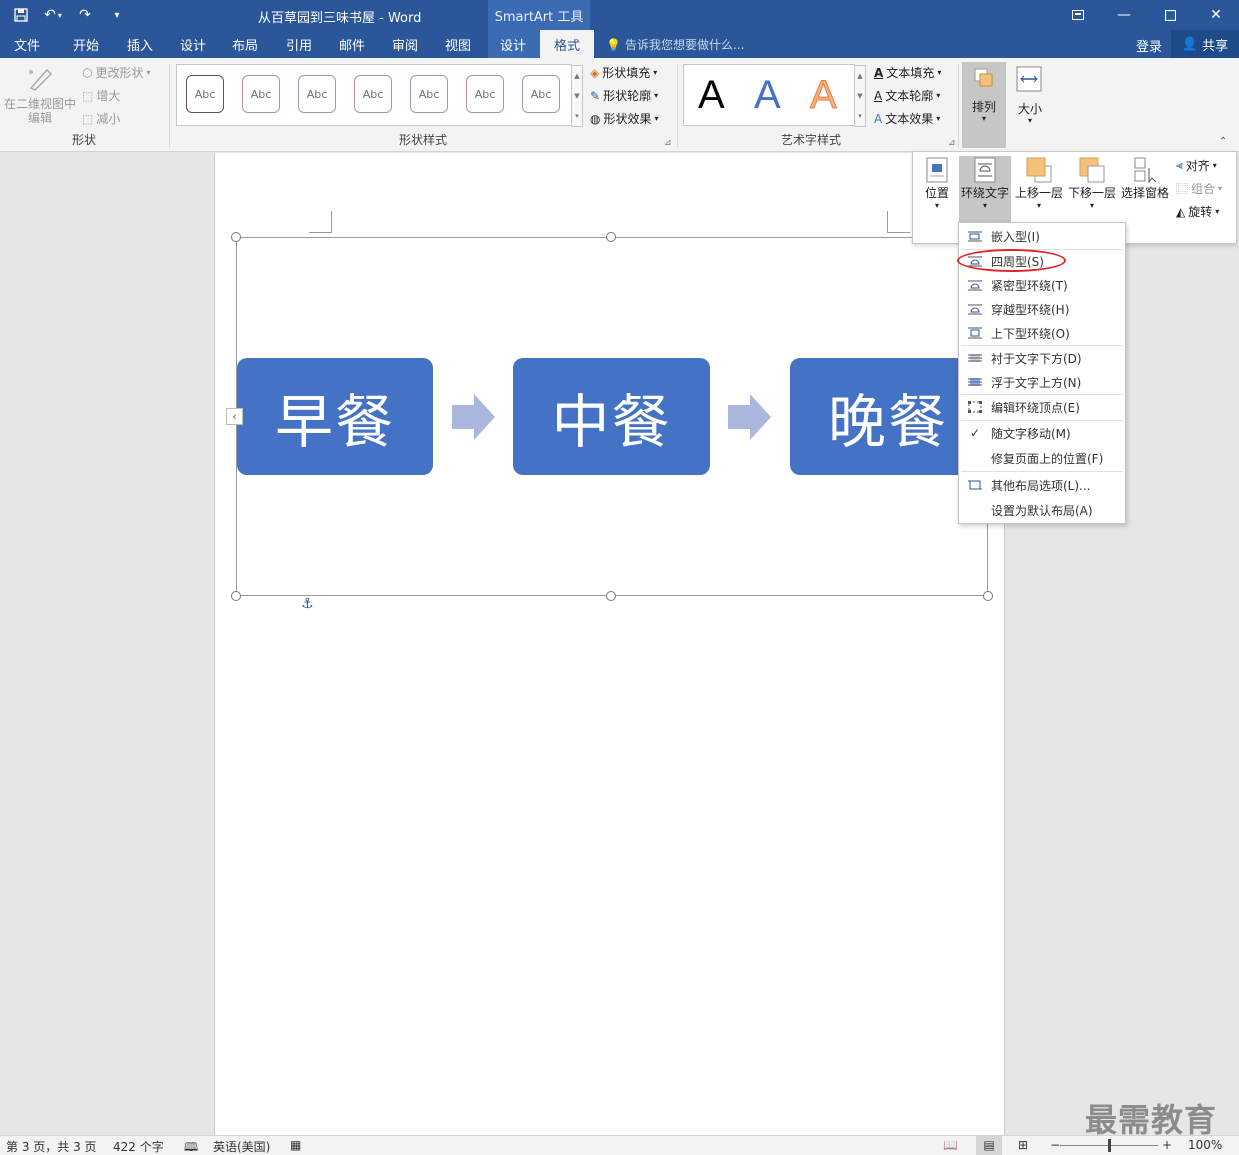 This screenshot has height=1155, width=1239. Describe the element at coordinates (907, 95) in the screenshot. I see `text-outline-button: A 文本轮廓 ▾` at that location.